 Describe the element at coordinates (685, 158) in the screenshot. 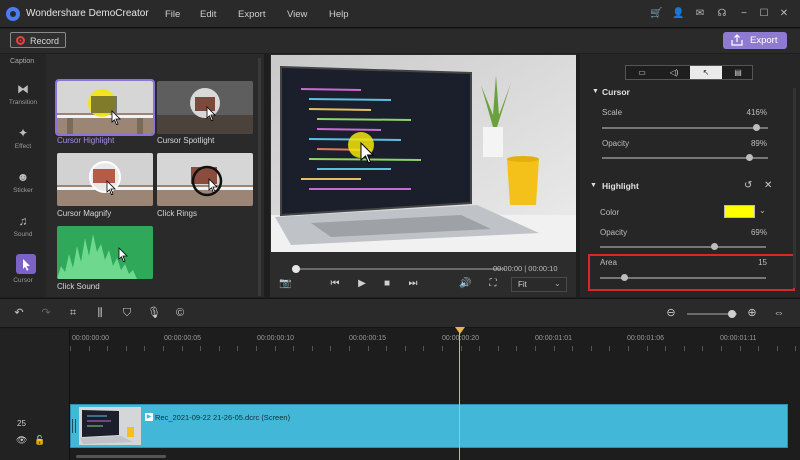

I see `opacity-slider` at that location.